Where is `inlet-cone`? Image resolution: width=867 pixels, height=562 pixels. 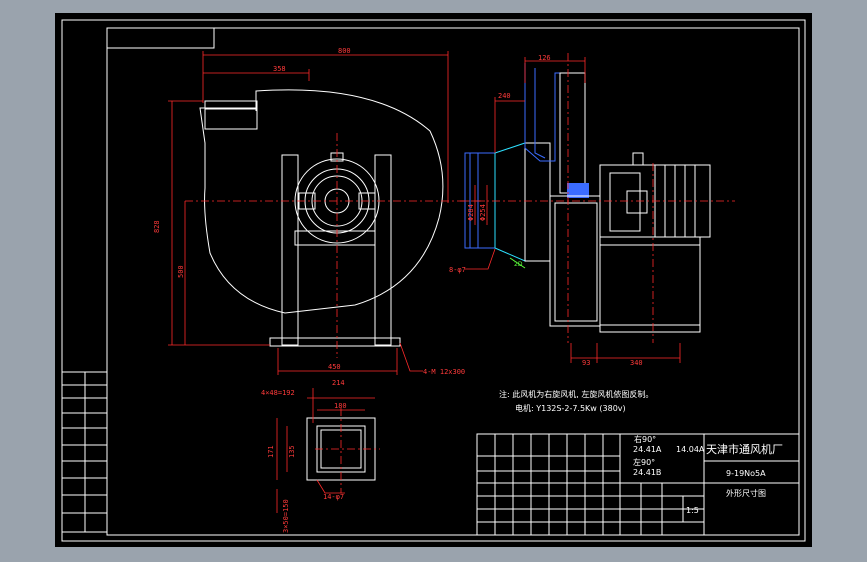 inlet-cone is located at coordinates (510, 202).